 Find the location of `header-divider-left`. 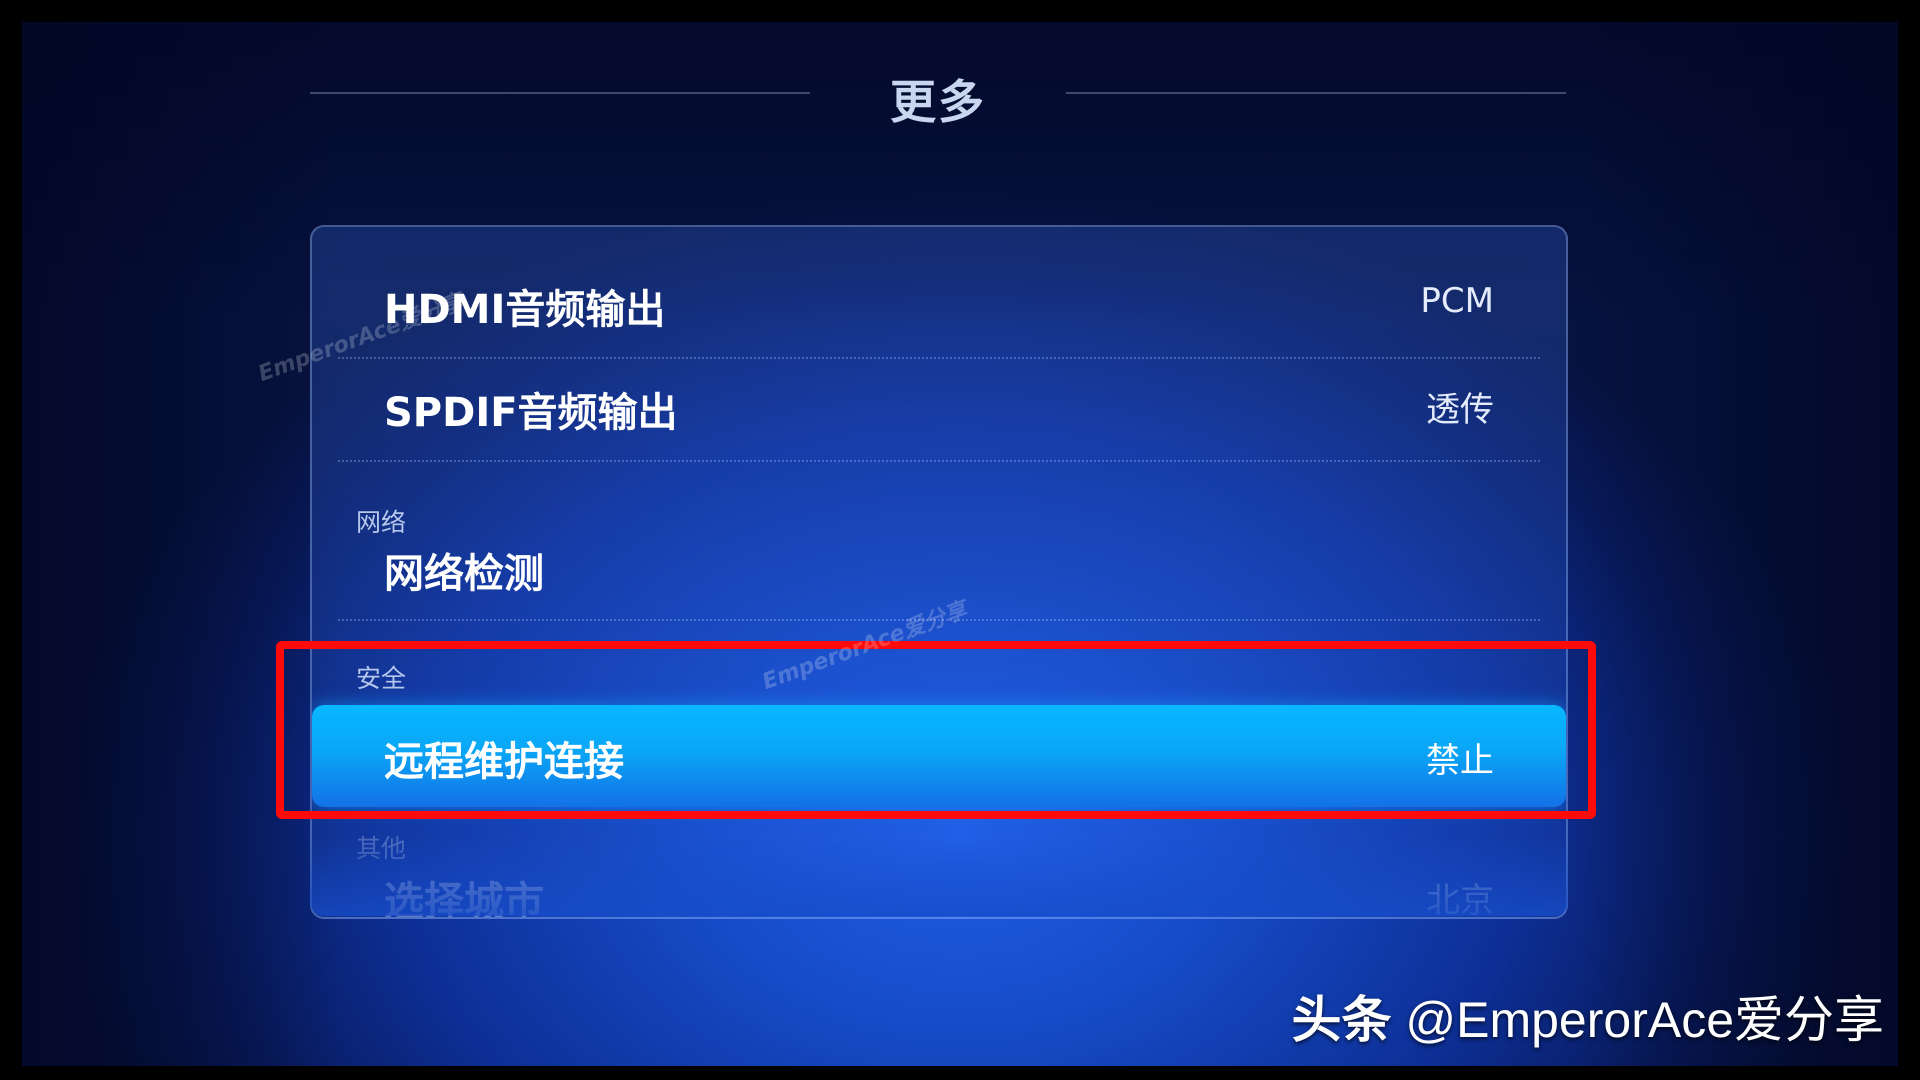

header-divider-left is located at coordinates (560, 93).